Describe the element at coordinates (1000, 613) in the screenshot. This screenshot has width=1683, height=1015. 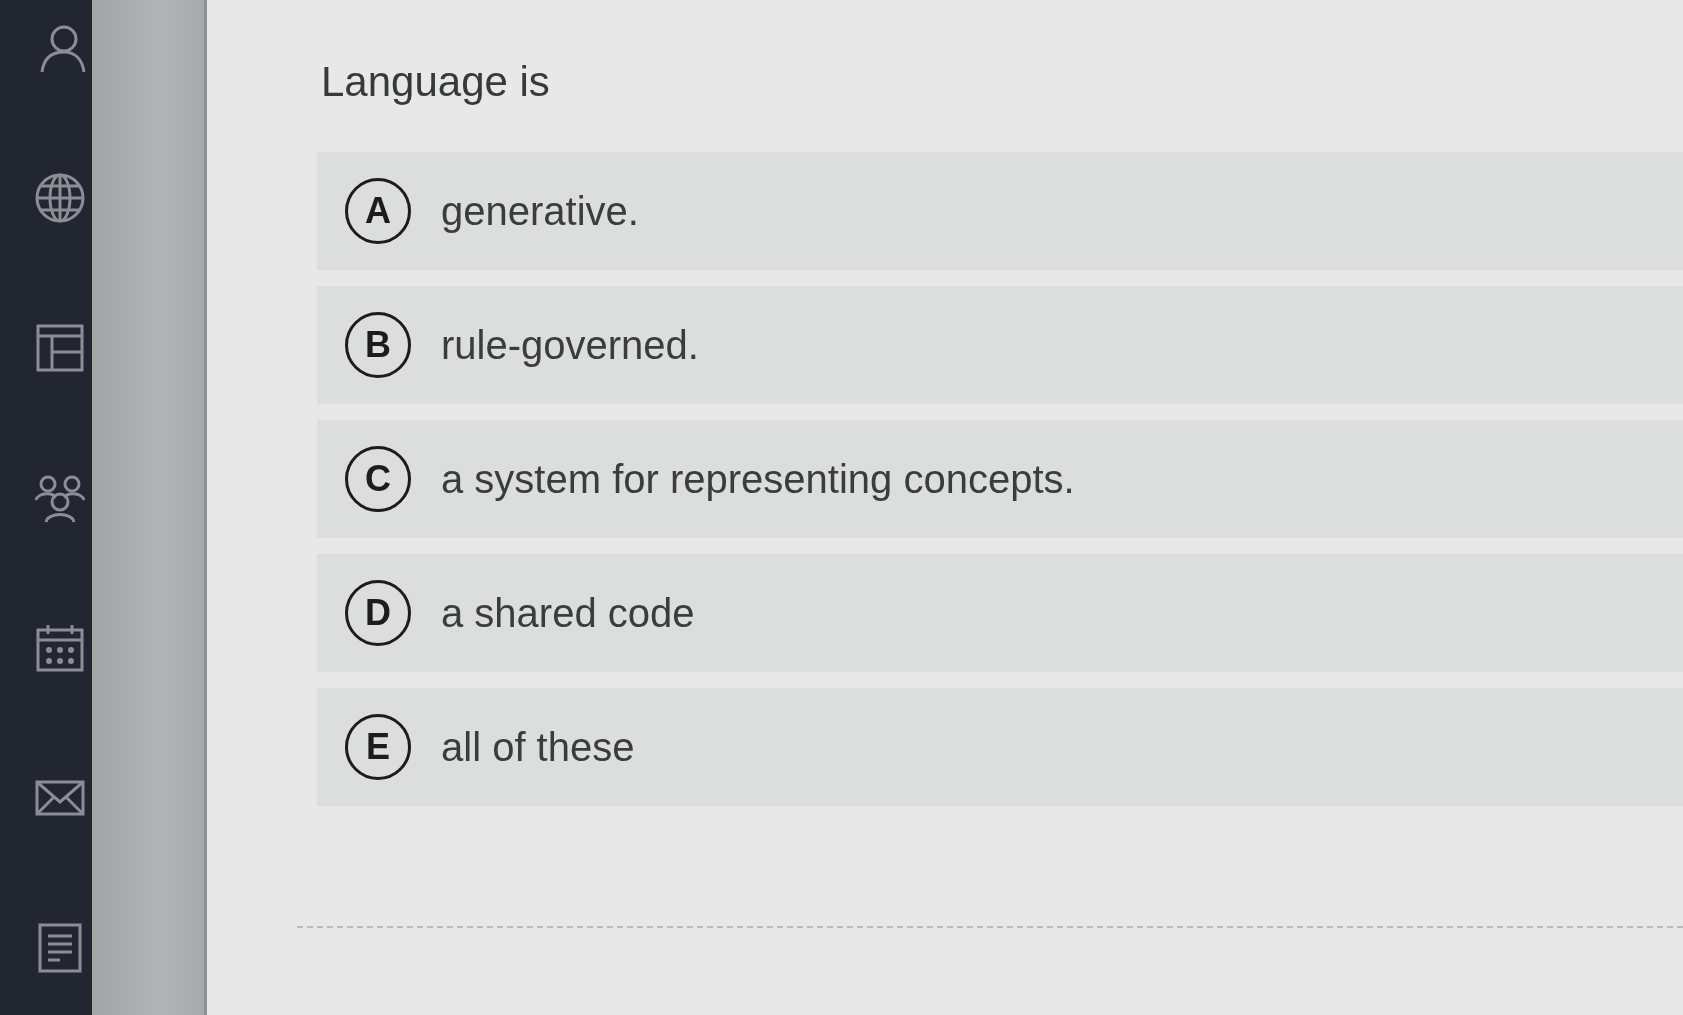
I see `answer-option: D a shared code` at that location.